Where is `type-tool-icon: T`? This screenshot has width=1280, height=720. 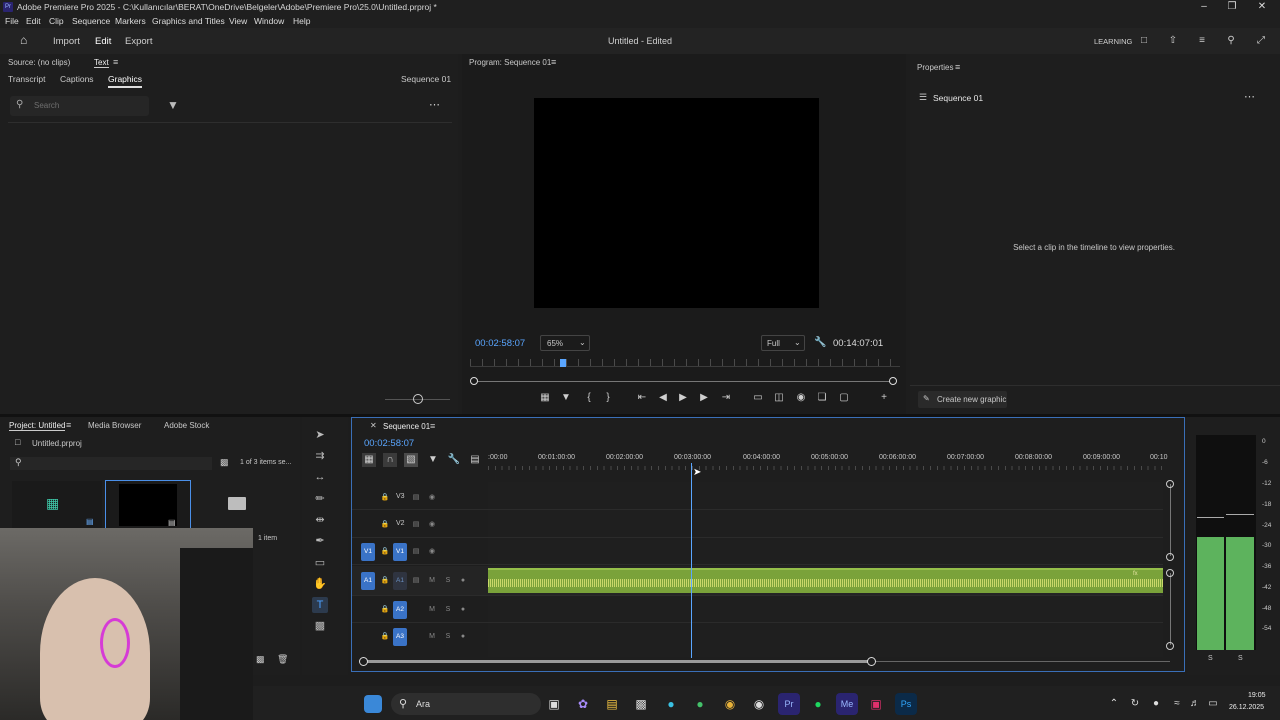 type-tool-icon: T is located at coordinates (320, 605).